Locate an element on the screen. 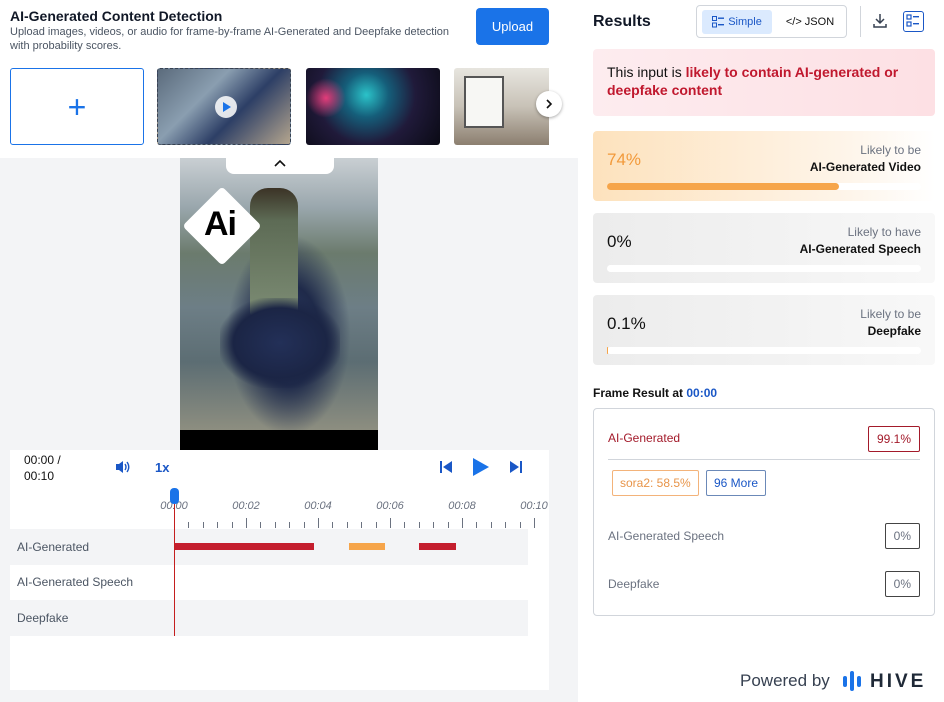  chevron-right-icon is located at coordinates (549, 104).